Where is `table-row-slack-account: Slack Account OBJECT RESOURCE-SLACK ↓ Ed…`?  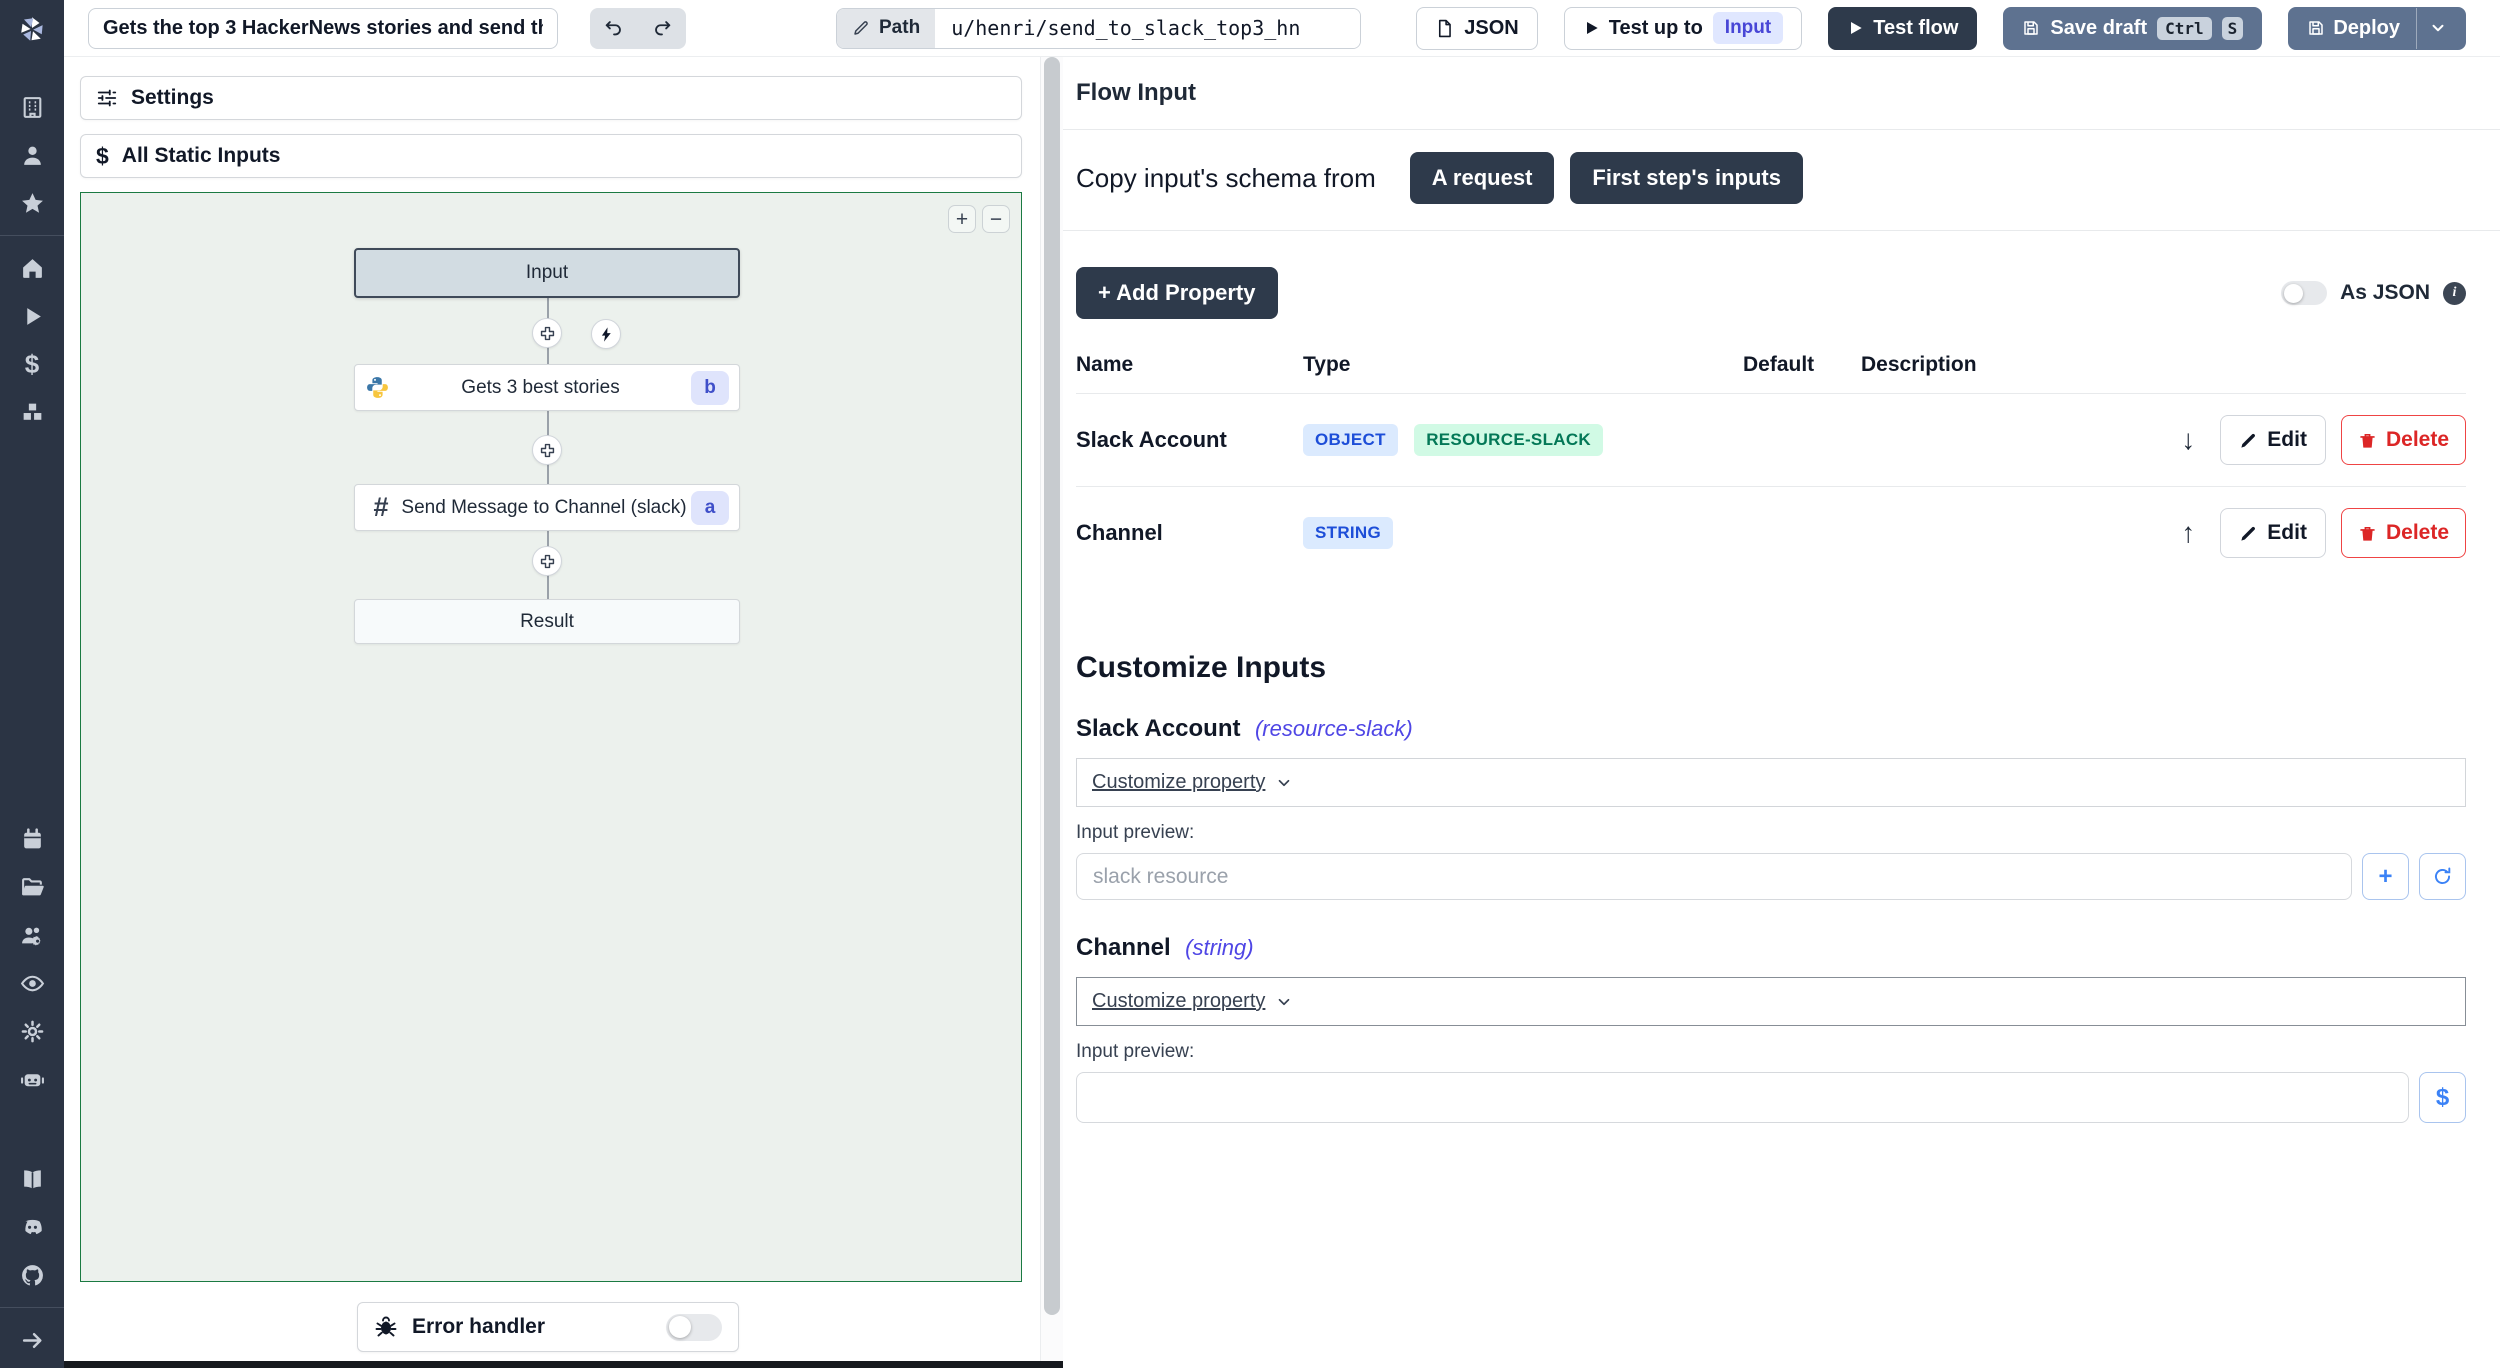 table-row-slack-account: Slack Account OBJECT RESOURCE-SLACK ↓ Ed… is located at coordinates (1771, 439).